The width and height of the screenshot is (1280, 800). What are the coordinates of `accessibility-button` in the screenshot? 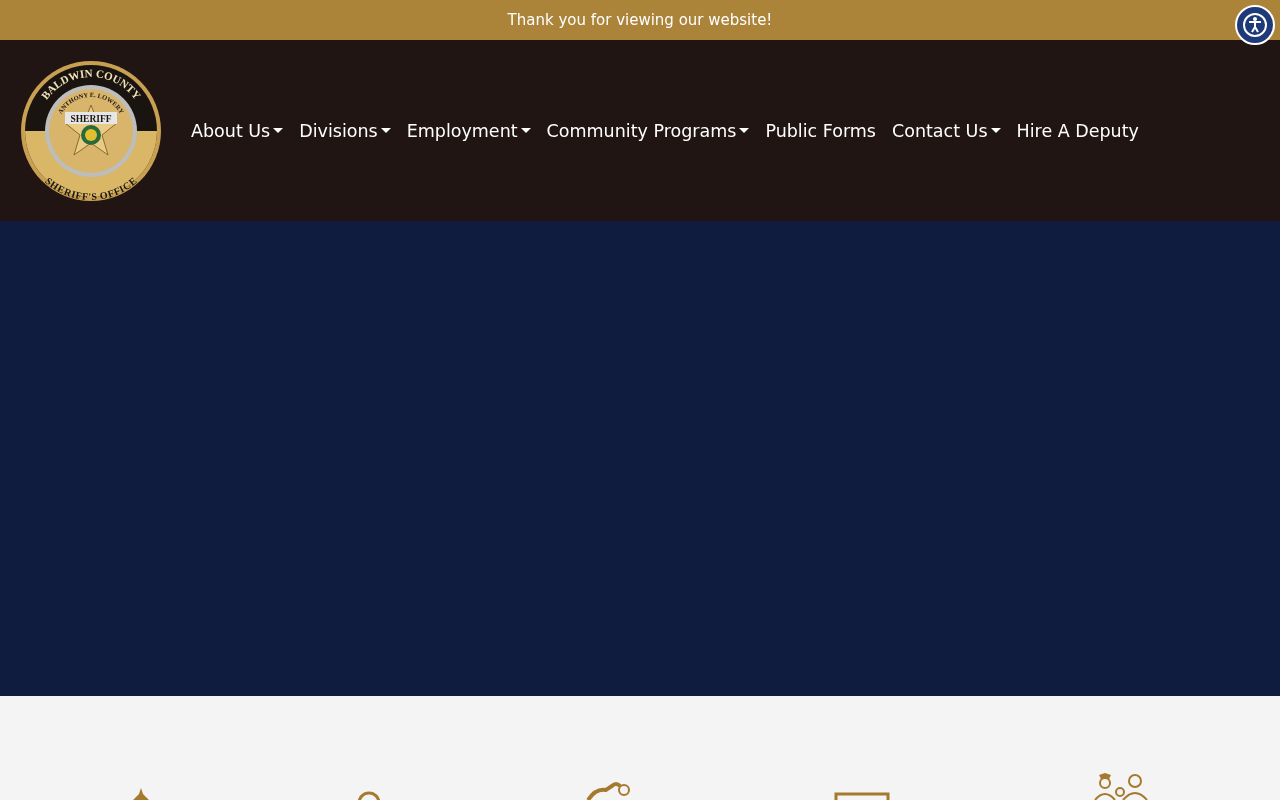 It's located at (1255, 25).